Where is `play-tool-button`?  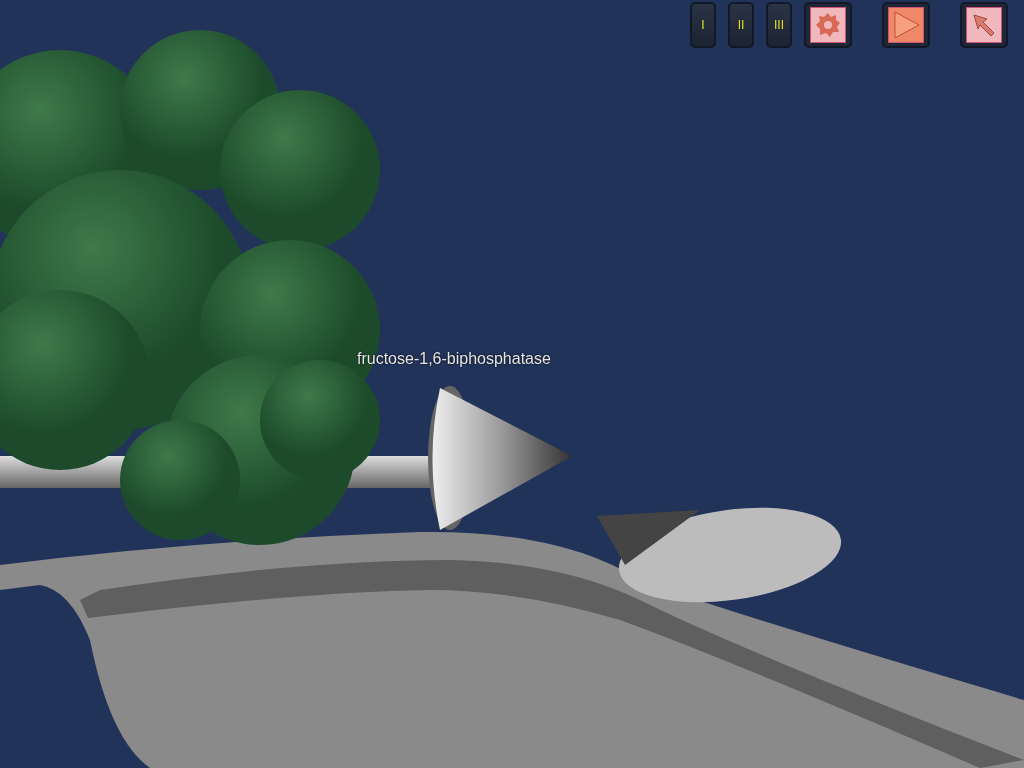
play-tool-button is located at coordinates (906, 25).